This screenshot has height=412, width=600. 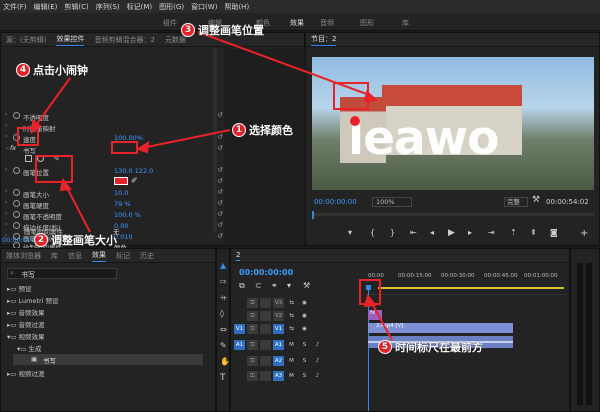 What do you see at coordinates (52, 70) in the screenshot?
I see `callout-4: 4 点击小闹钟` at bounding box center [52, 70].